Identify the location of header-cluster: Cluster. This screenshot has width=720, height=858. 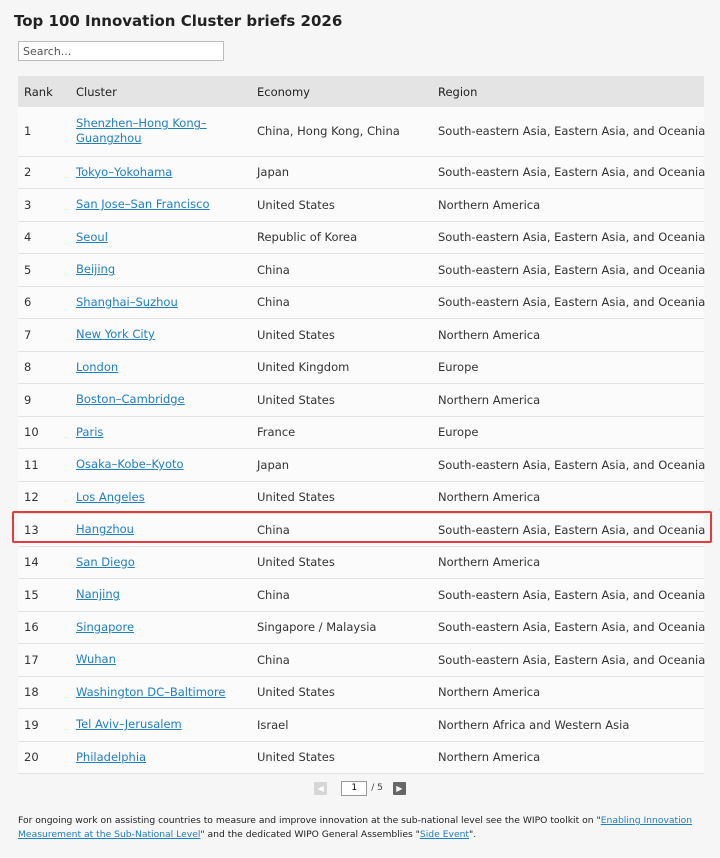
(160, 91).